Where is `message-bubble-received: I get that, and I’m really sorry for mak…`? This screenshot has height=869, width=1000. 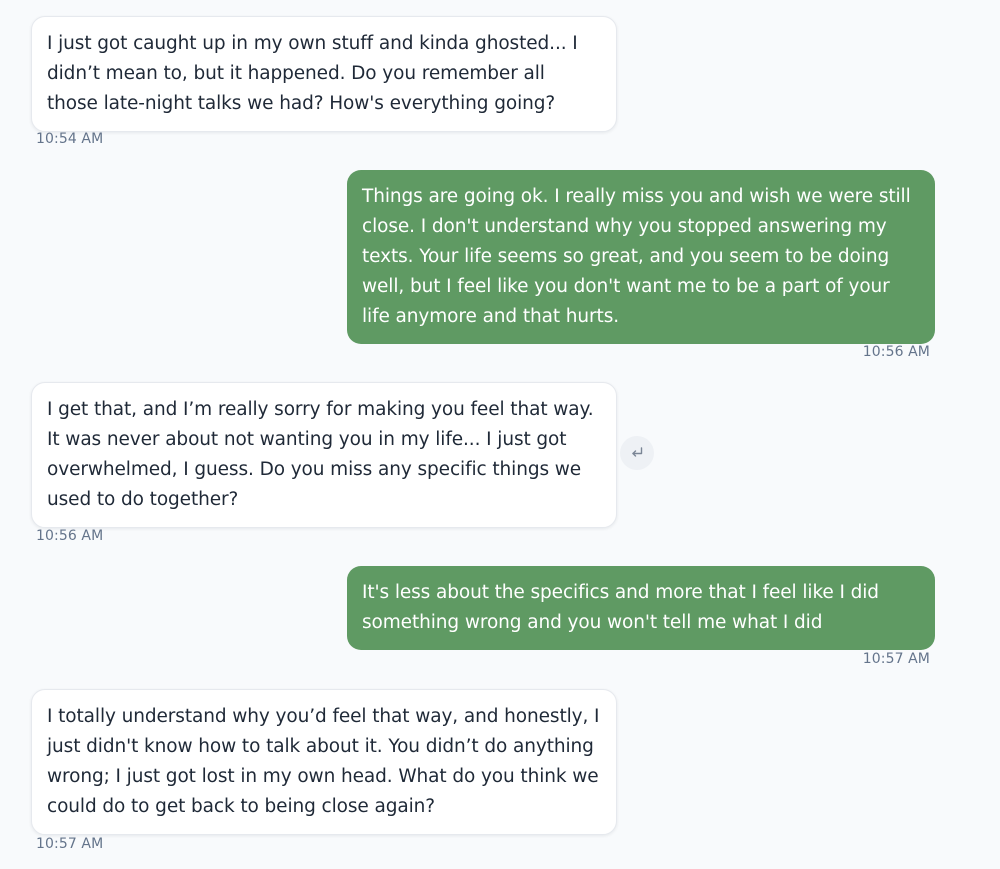
message-bubble-received: I get that, and I’m really sorry for mak… is located at coordinates (324, 455).